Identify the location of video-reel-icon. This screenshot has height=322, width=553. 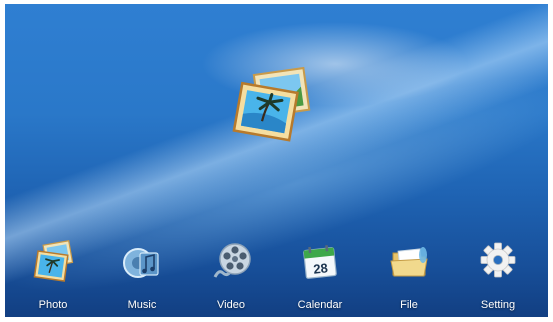
(232, 260).